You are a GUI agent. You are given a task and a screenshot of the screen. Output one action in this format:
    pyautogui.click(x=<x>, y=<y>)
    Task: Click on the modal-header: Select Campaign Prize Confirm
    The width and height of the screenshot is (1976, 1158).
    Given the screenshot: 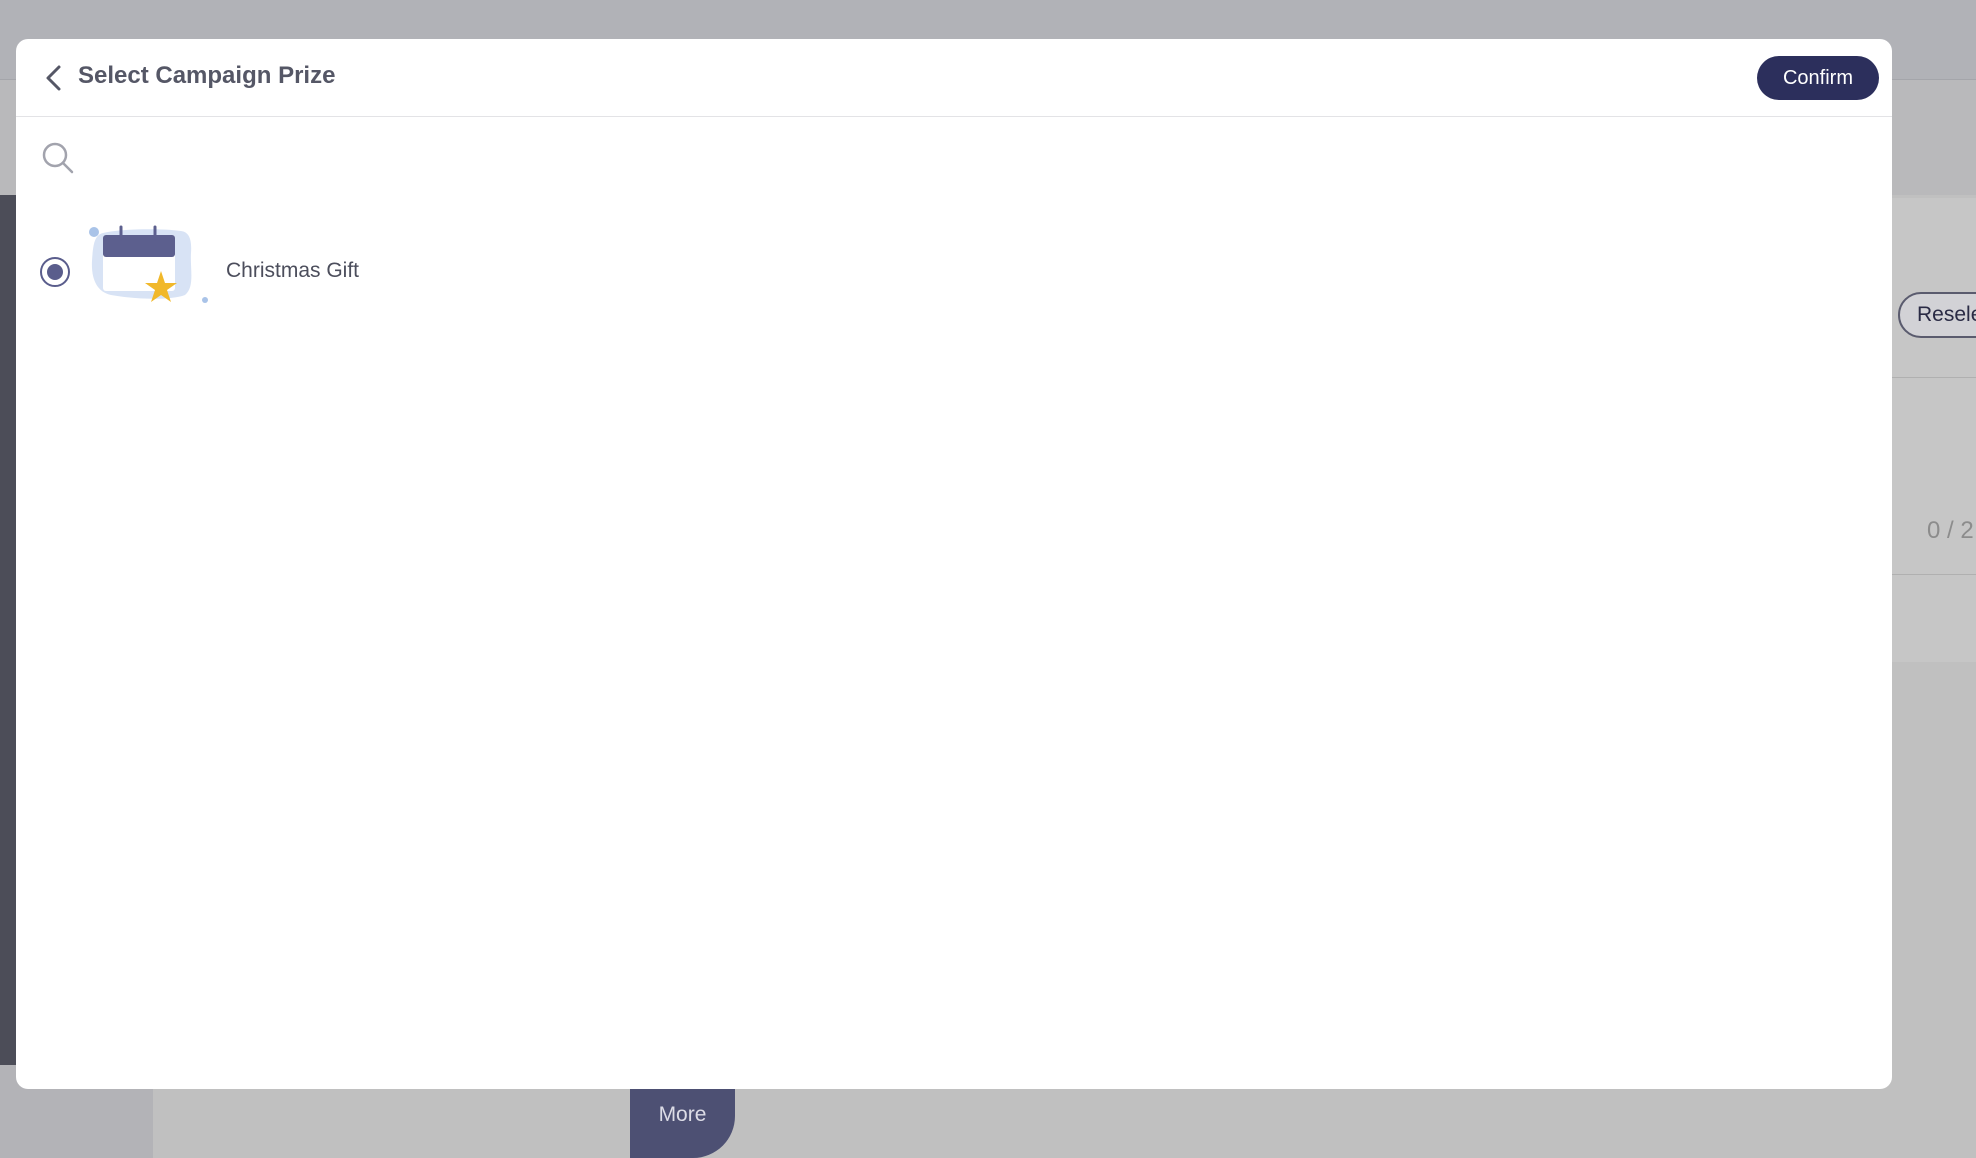 What is the action you would take?
    pyautogui.click(x=954, y=78)
    